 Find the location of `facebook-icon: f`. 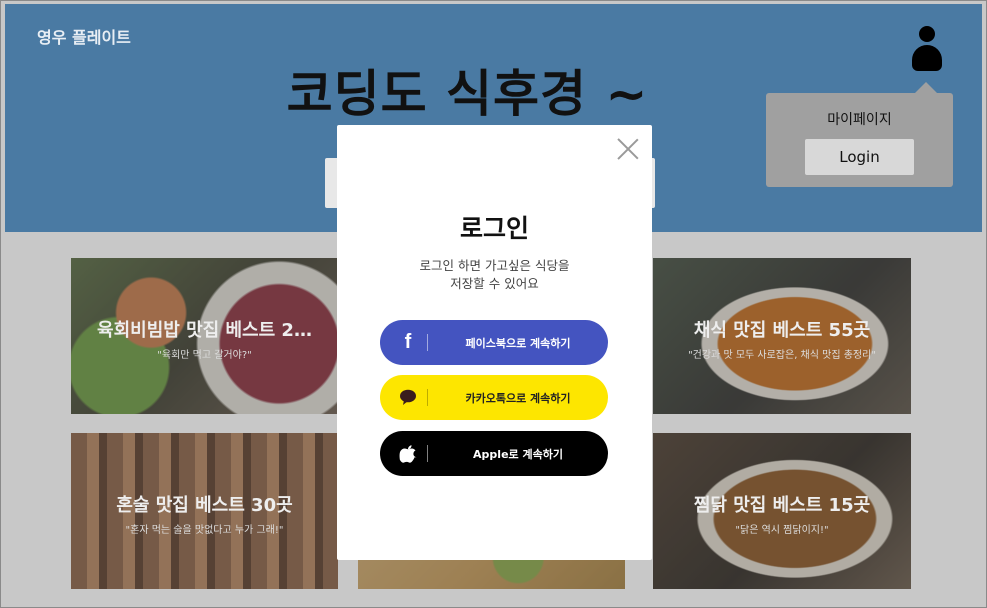

facebook-icon: f is located at coordinates (408, 342).